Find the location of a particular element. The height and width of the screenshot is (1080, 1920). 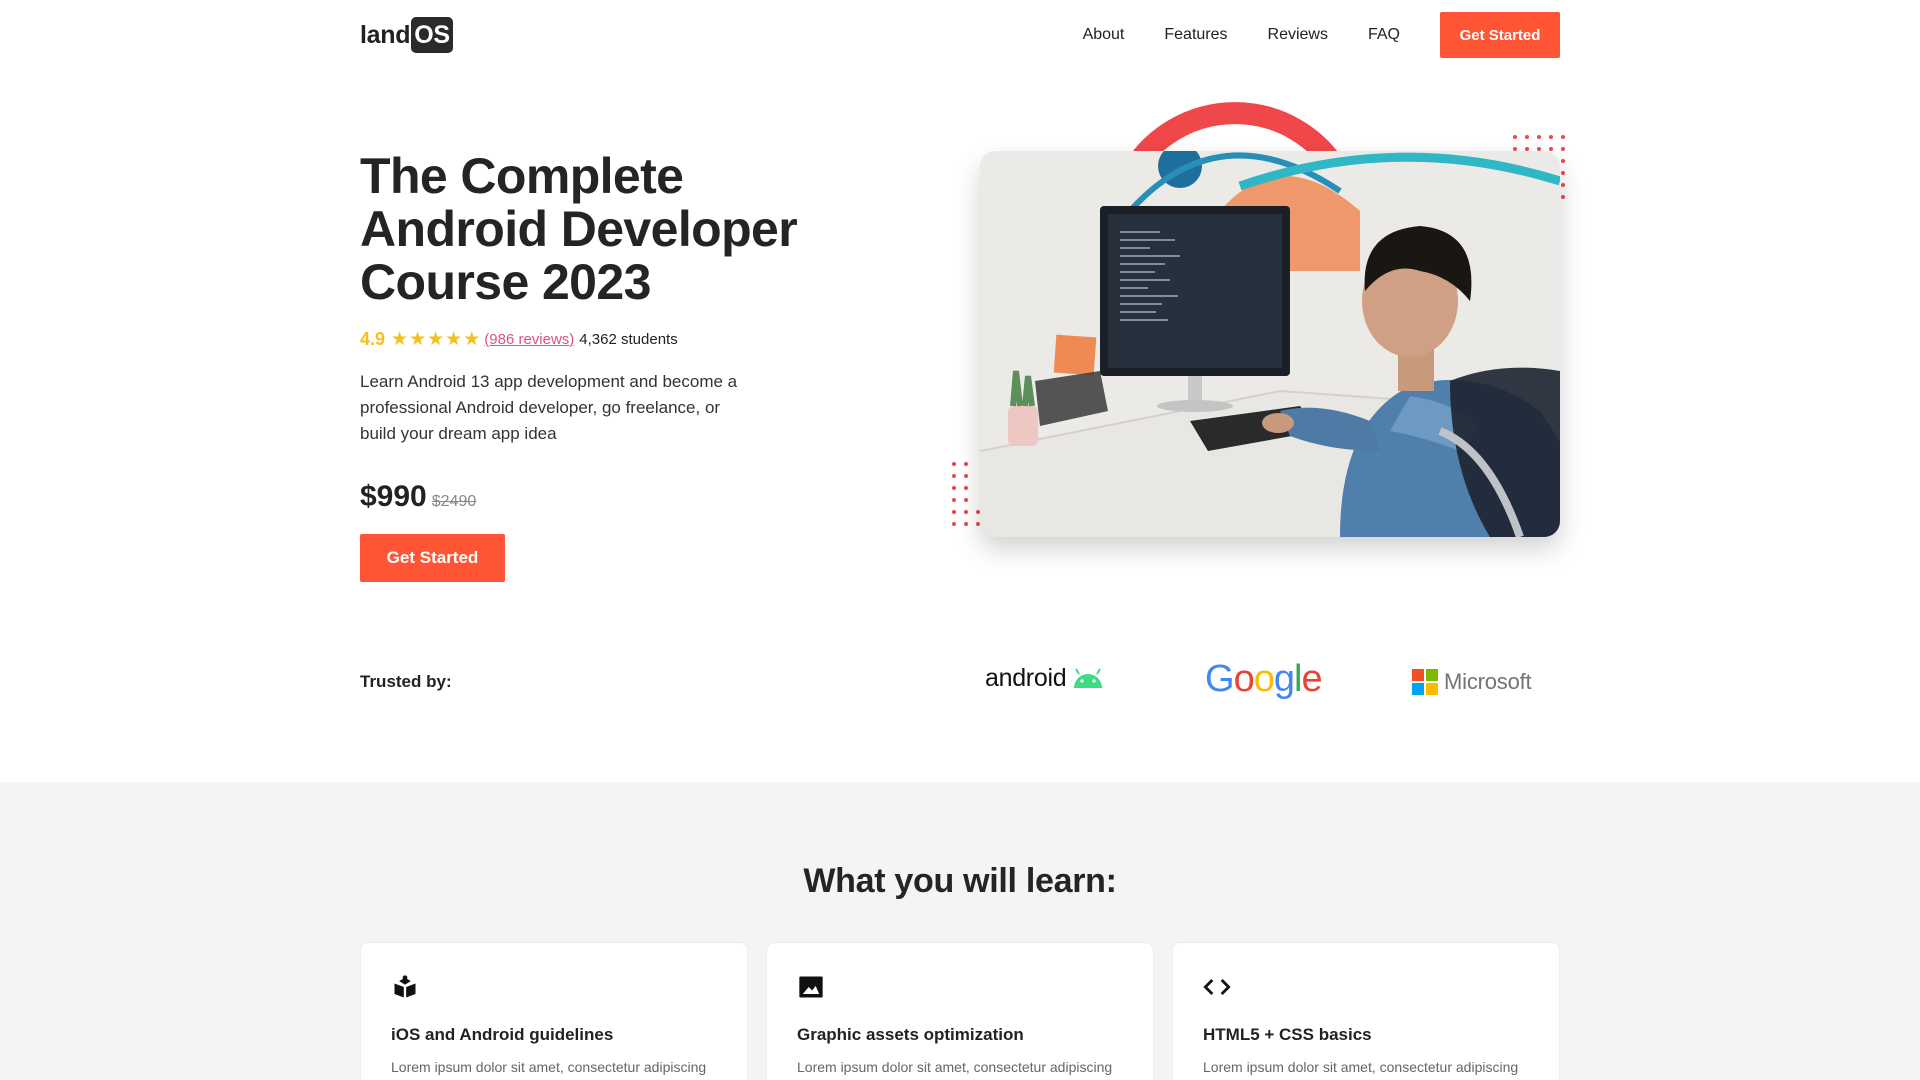

code-icon is located at coordinates (1217, 987).